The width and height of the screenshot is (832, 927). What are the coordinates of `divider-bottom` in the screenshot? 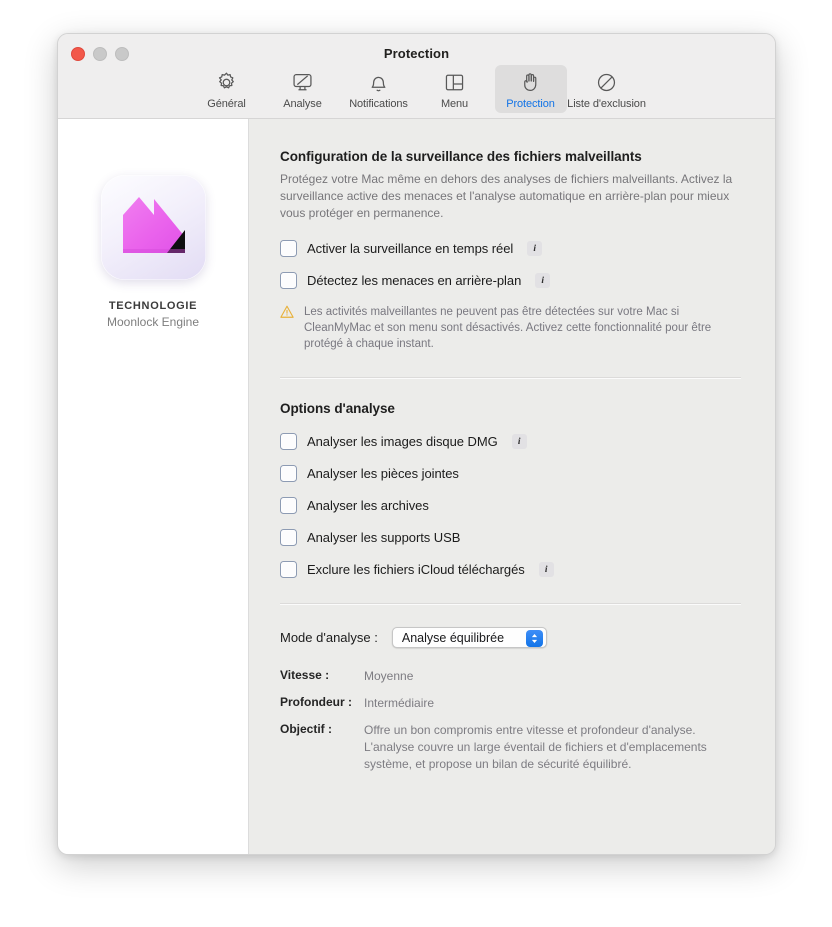 It's located at (510, 604).